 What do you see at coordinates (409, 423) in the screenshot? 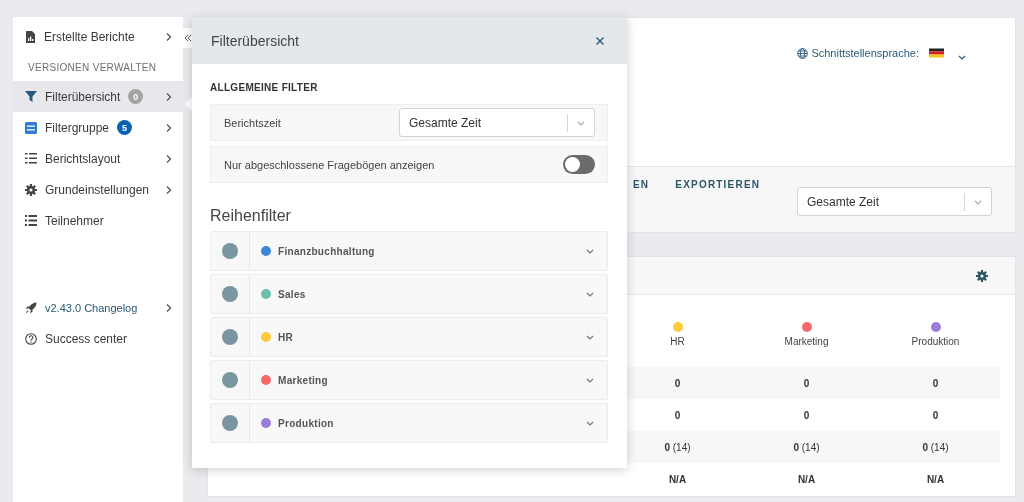
I see `filter-accordion: Produktion` at bounding box center [409, 423].